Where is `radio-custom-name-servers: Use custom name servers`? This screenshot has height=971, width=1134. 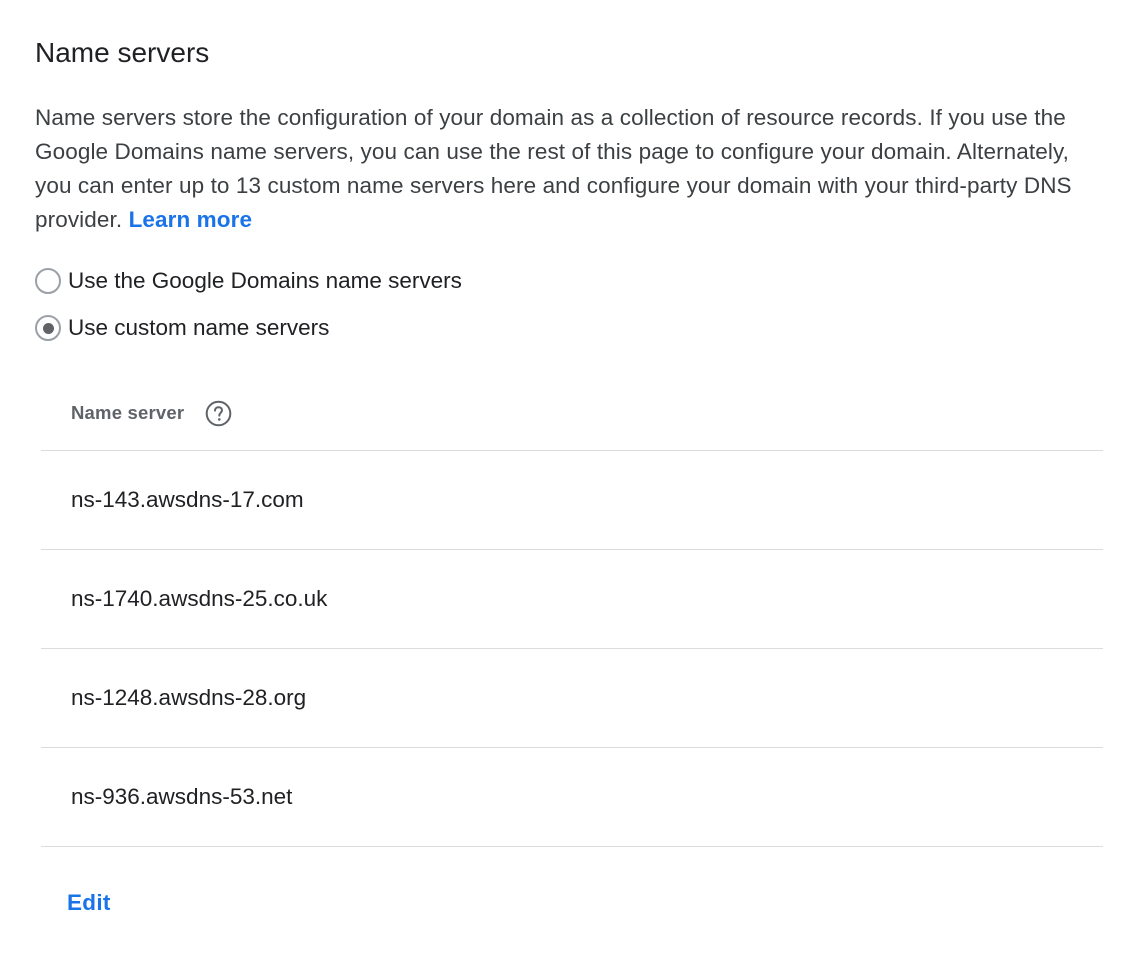 radio-custom-name-servers: Use custom name servers is located at coordinates (182, 328).